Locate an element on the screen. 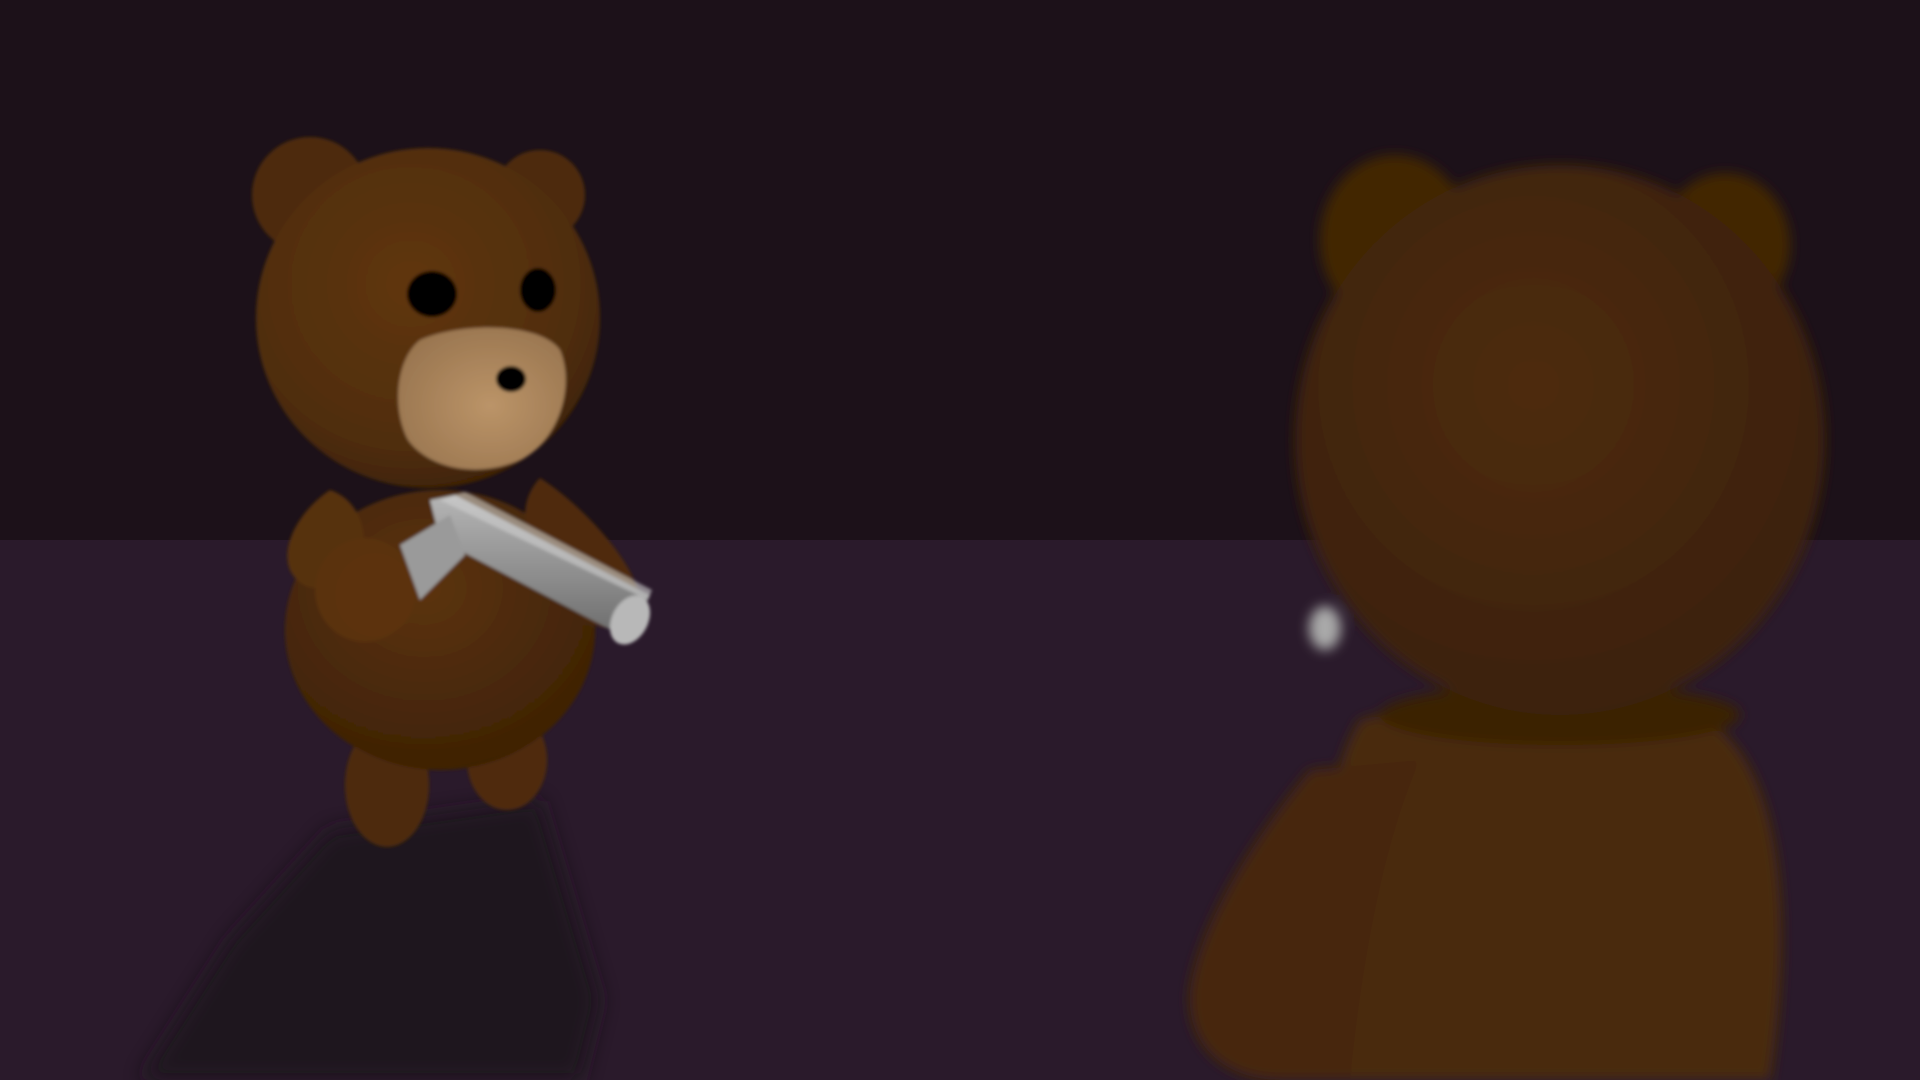 The height and width of the screenshot is (1080, 1920). player-pistol-tip is located at coordinates (1325, 628).